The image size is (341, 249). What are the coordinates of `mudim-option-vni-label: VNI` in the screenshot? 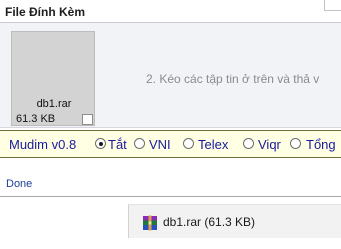 It's located at (160, 144).